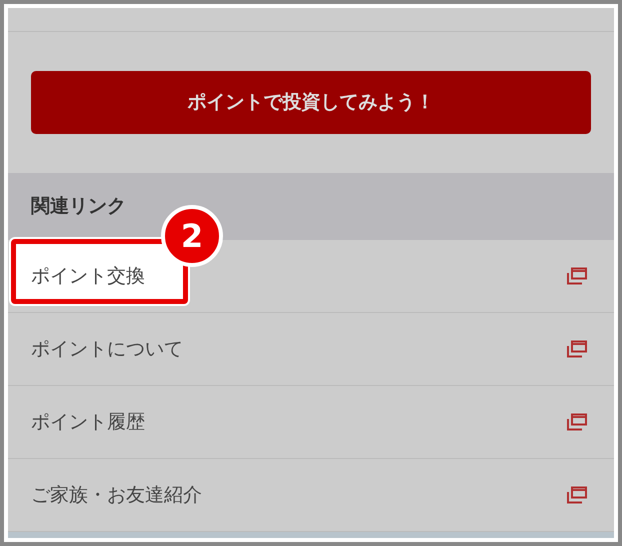 This screenshot has height=546, width=622. What do you see at coordinates (311, 102) in the screenshot?
I see `invest-button: ポイントで投資してみよう！` at bounding box center [311, 102].